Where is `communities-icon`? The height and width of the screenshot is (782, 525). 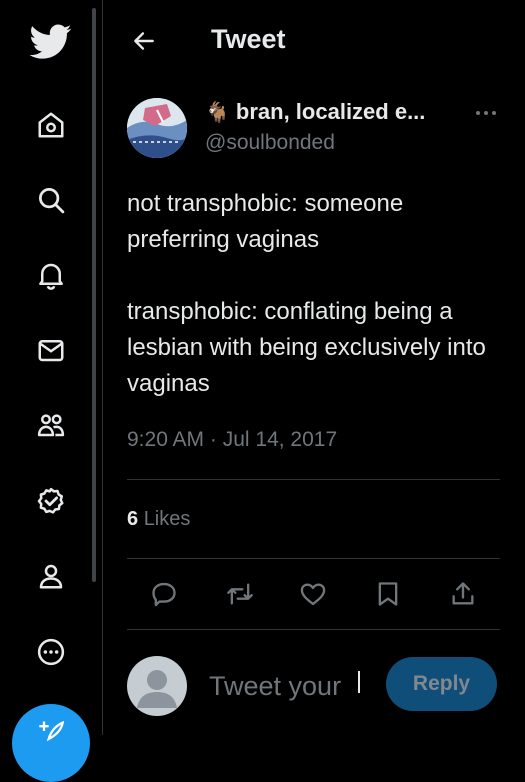
communities-icon is located at coordinates (51, 425).